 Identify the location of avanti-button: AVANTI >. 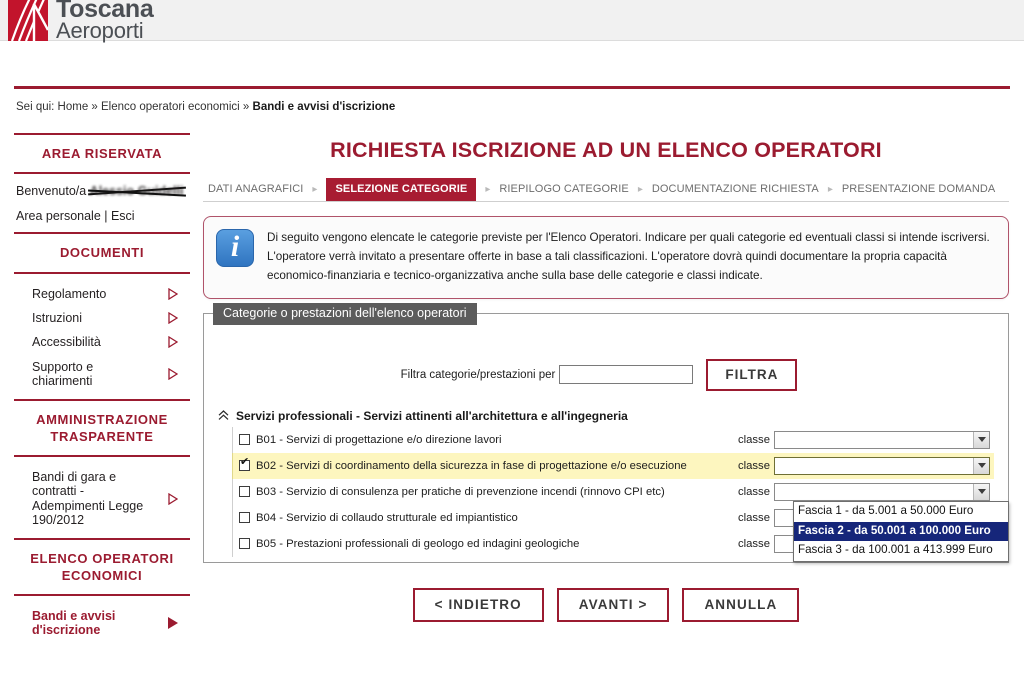
(613, 605).